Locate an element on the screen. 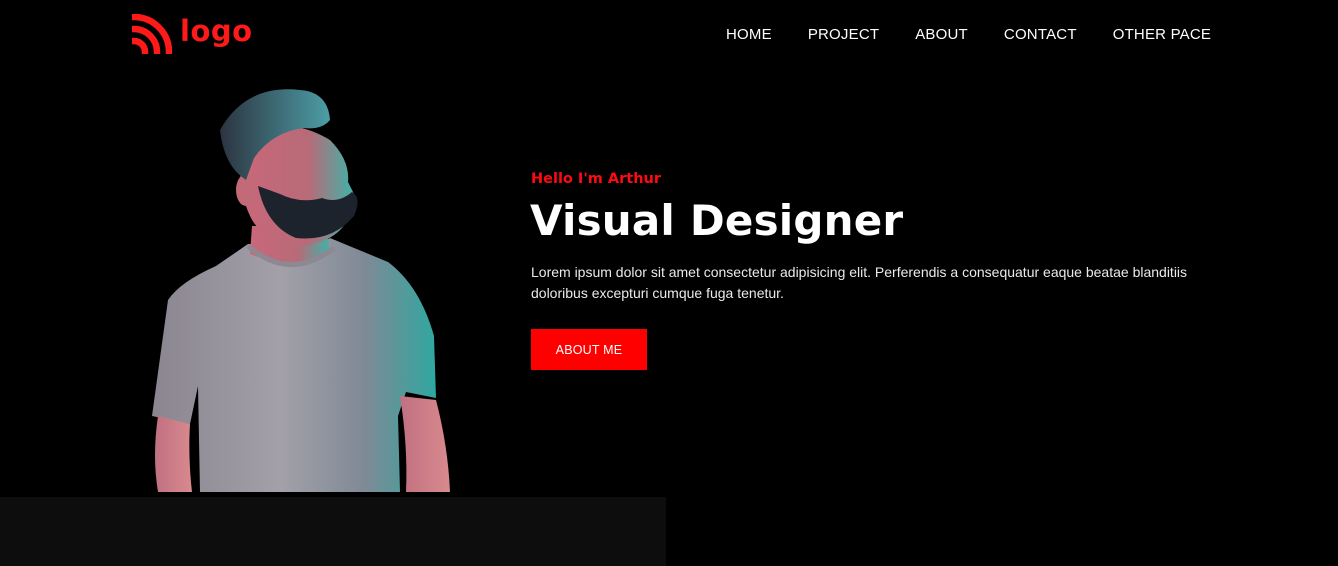 This screenshot has height=566, width=1338. hero-greeting: Hello I'm Arthur is located at coordinates (596, 179).